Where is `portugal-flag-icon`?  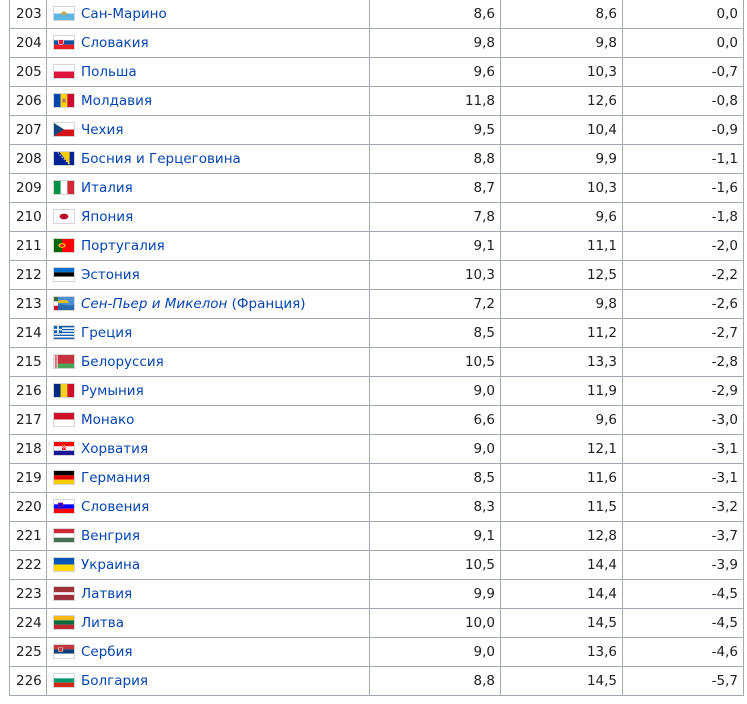 portugal-flag-icon is located at coordinates (64, 245).